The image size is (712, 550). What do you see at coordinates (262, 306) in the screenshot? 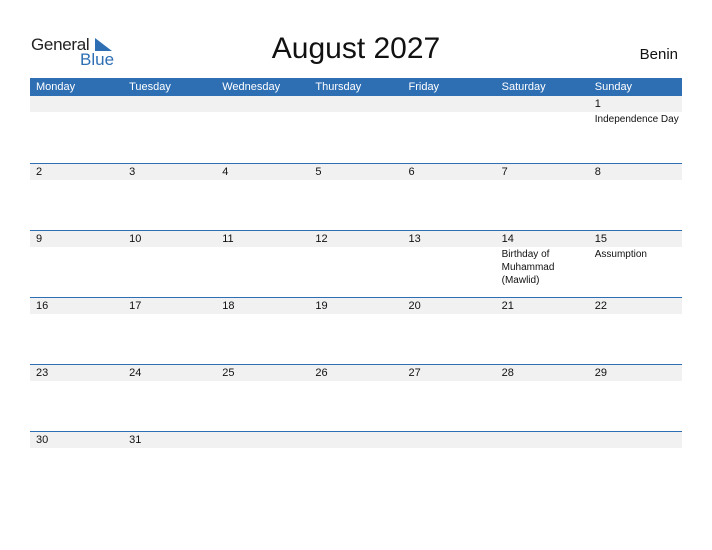
I see `day-cell: 18` at bounding box center [262, 306].